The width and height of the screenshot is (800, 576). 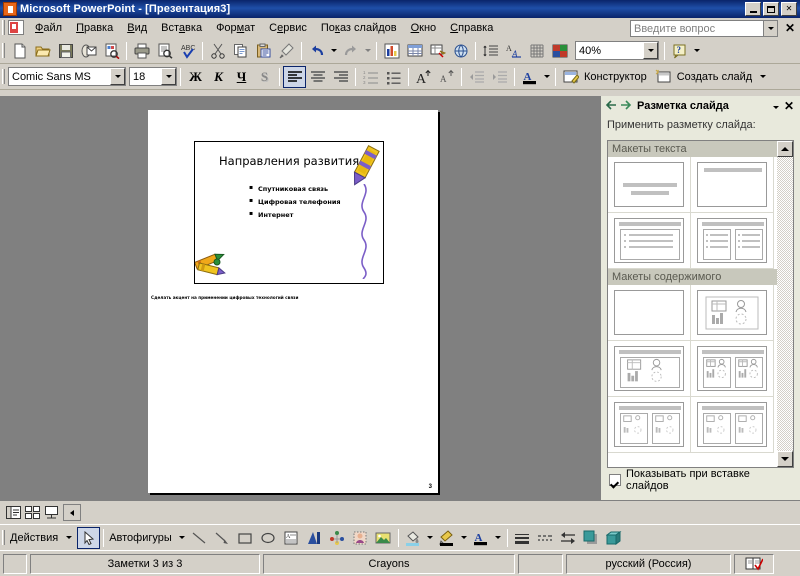 I want to click on layout-title-and-two-content, so click(x=732, y=369).